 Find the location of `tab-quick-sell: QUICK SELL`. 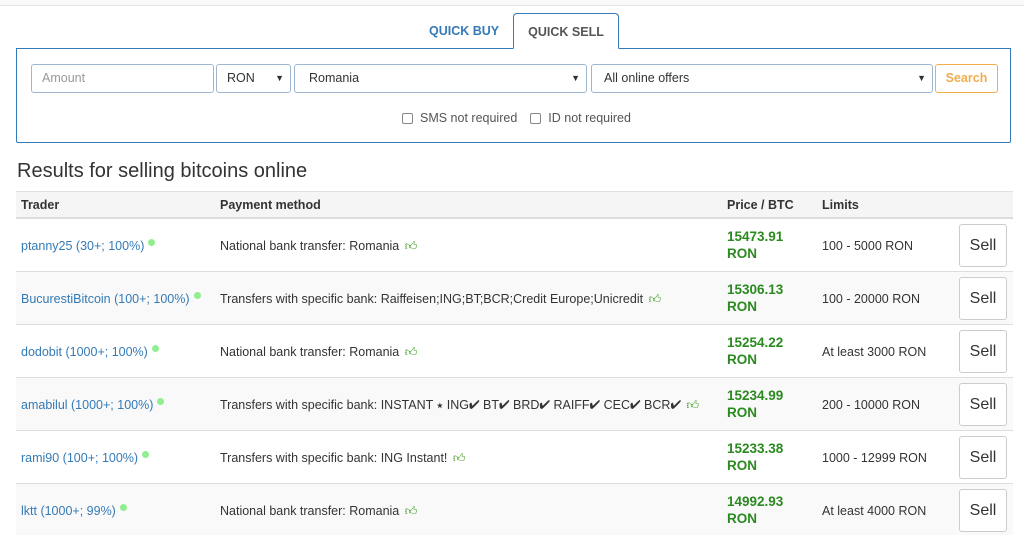

tab-quick-sell: QUICK SELL is located at coordinates (566, 31).